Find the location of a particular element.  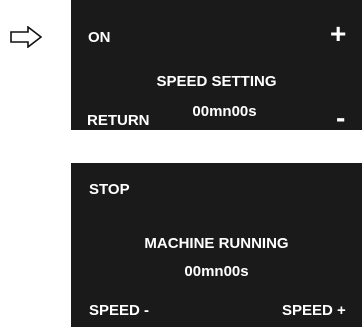

timer-display: 00mn00s is located at coordinates (216, 271).